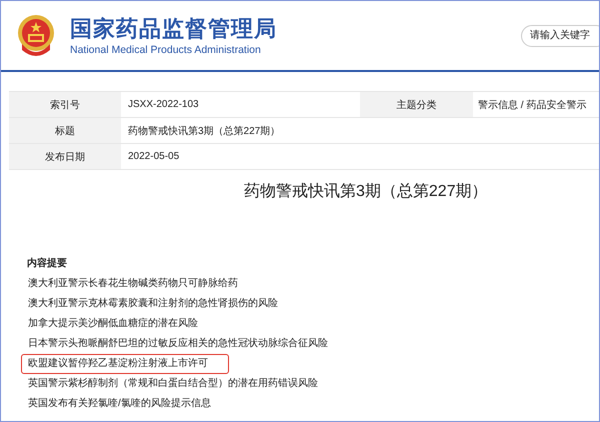  Describe the element at coordinates (65, 130) in the screenshot. I see `field-label: 标题` at that location.